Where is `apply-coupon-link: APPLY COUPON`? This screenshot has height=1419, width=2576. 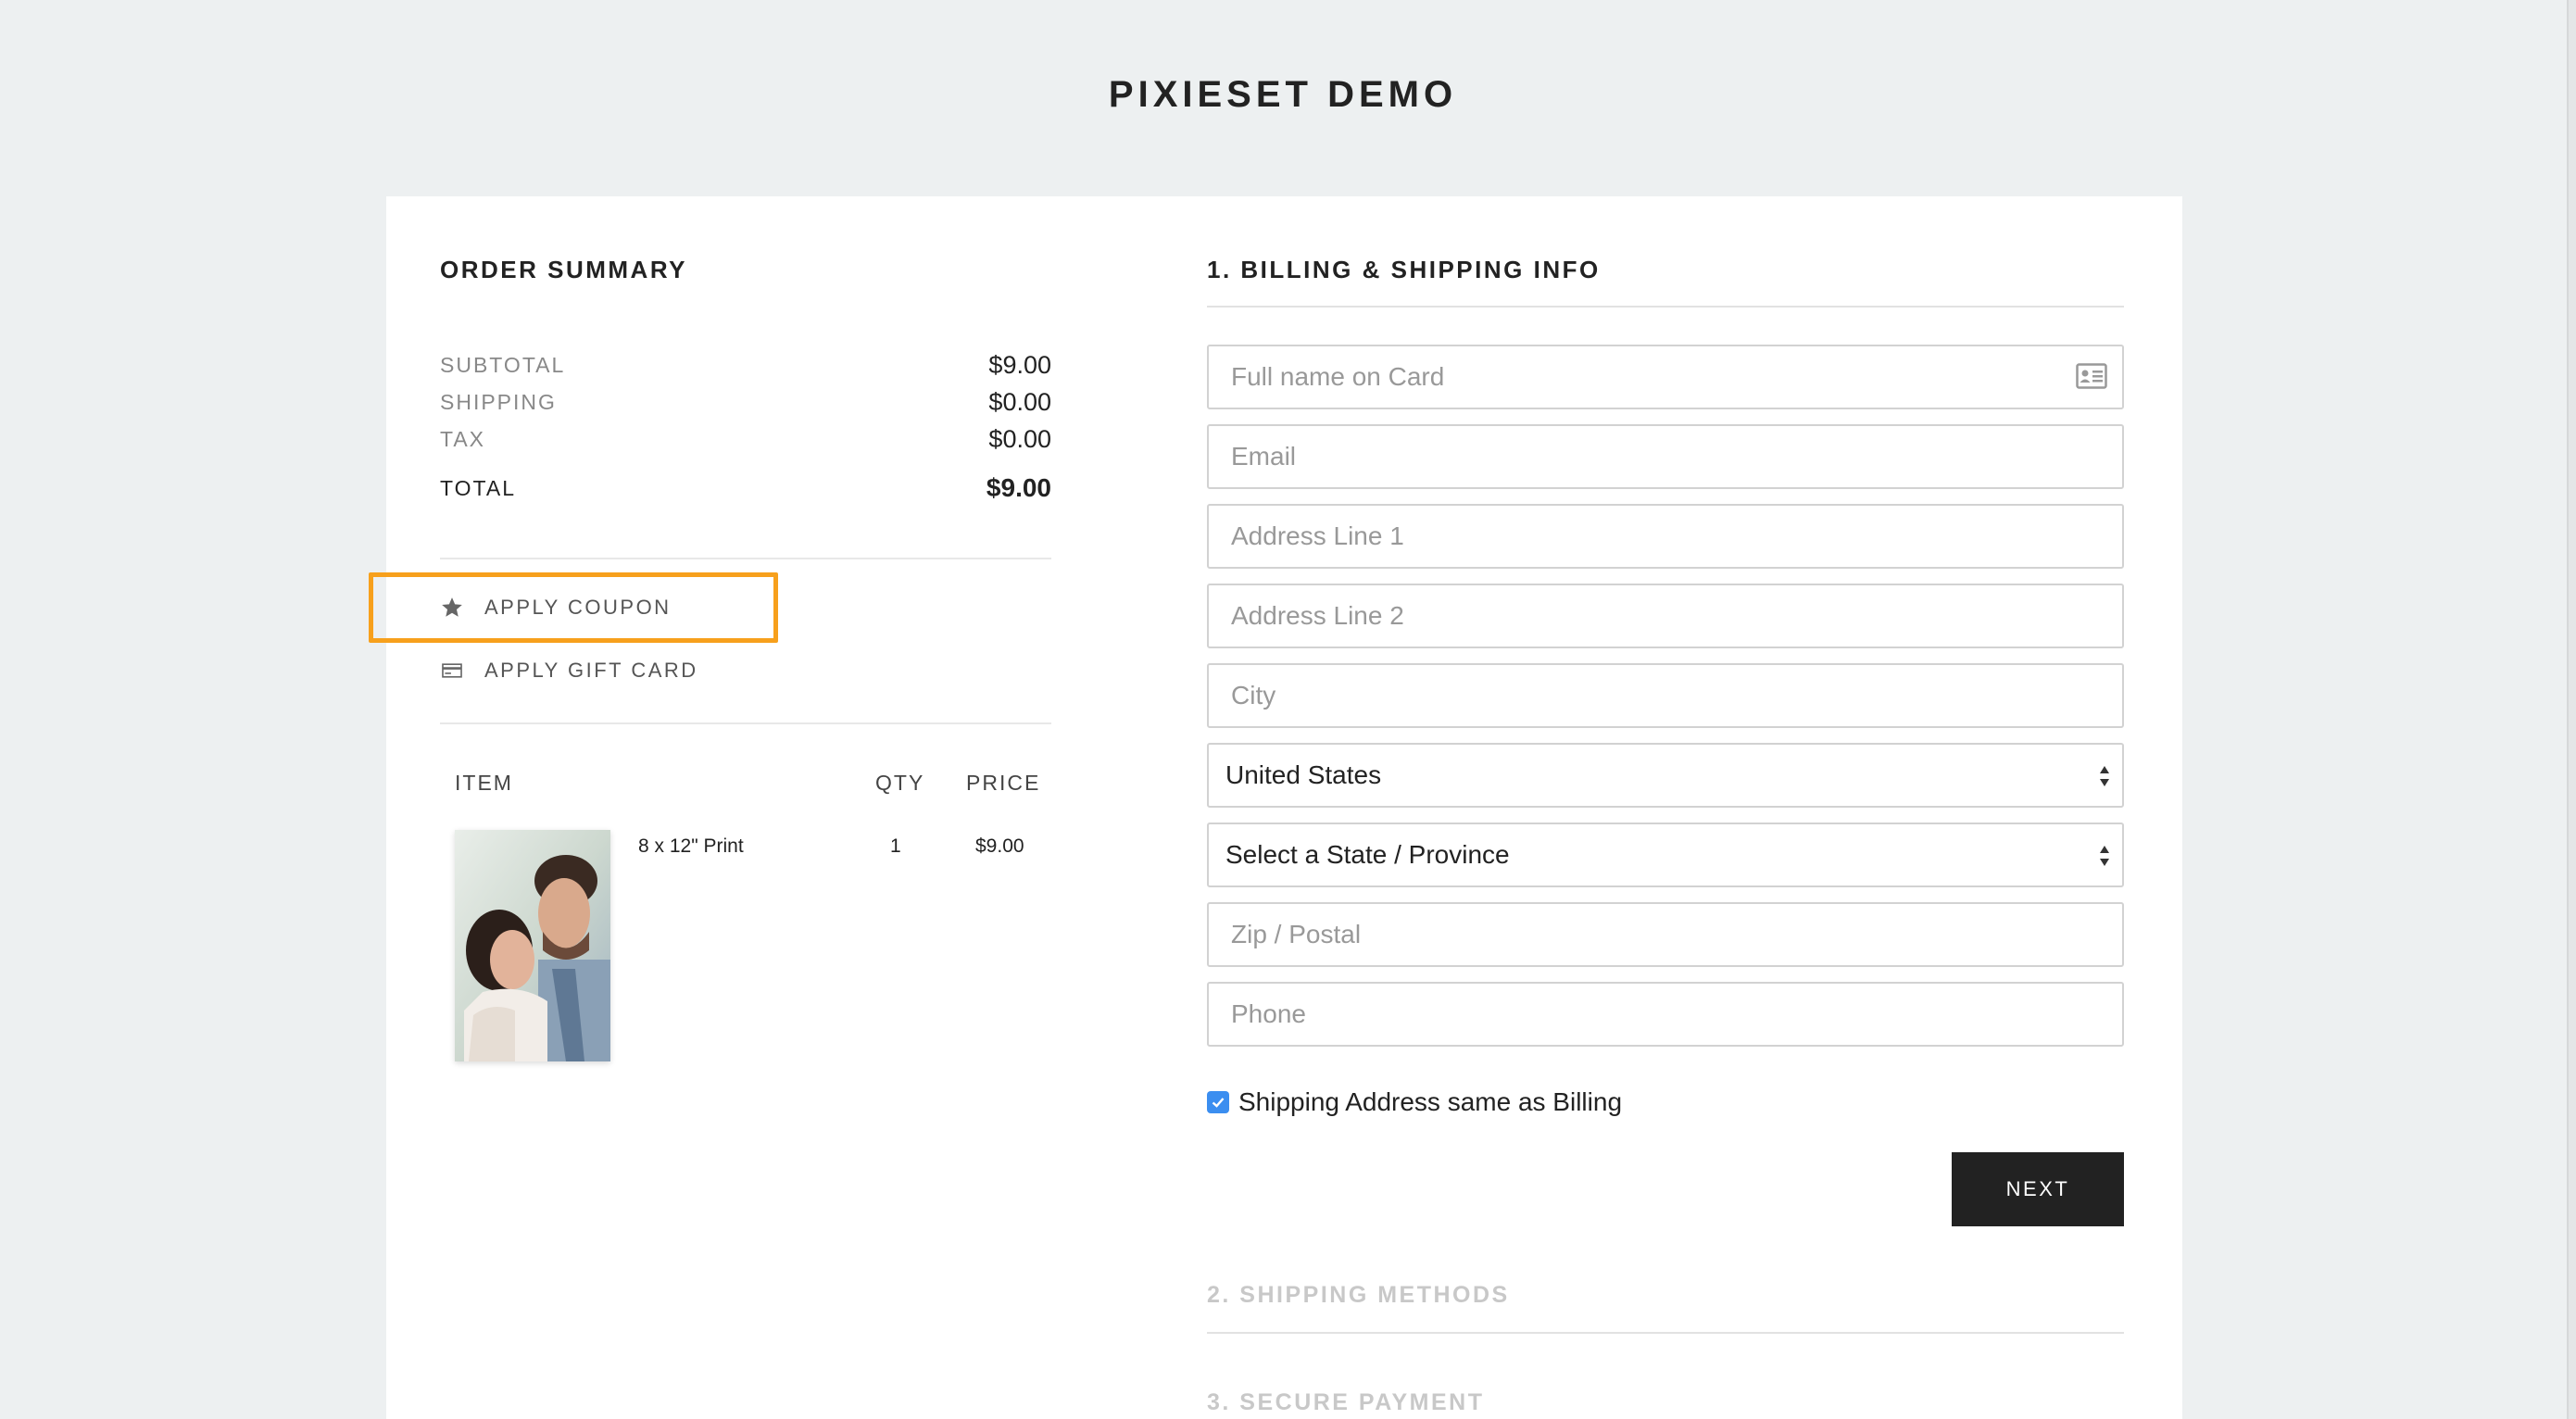
apply-coupon-link: APPLY COUPON is located at coordinates (556, 607).